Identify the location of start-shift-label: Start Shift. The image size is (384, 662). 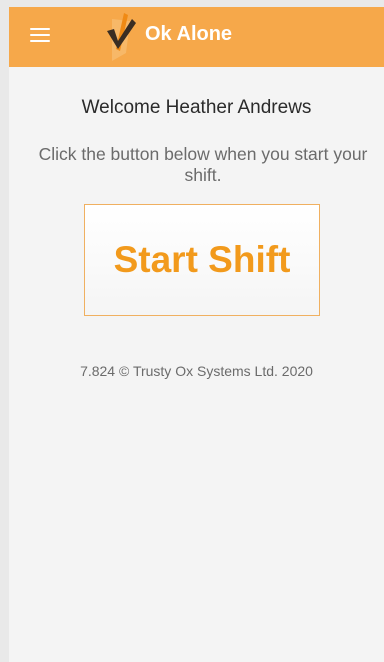
(202, 259).